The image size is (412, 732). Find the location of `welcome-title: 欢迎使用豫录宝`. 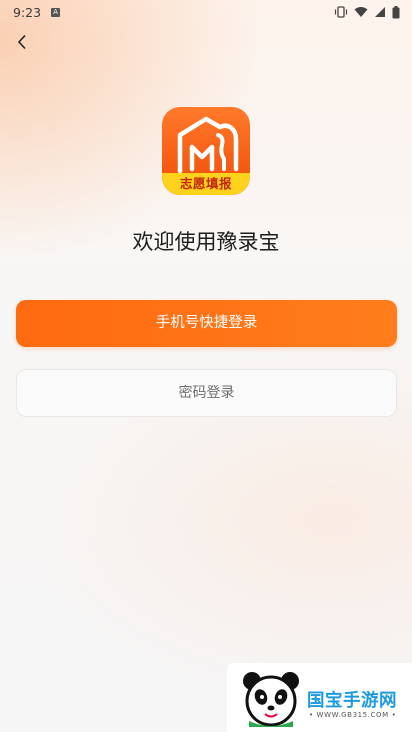

welcome-title: 欢迎使用豫录宝 is located at coordinates (206, 242).